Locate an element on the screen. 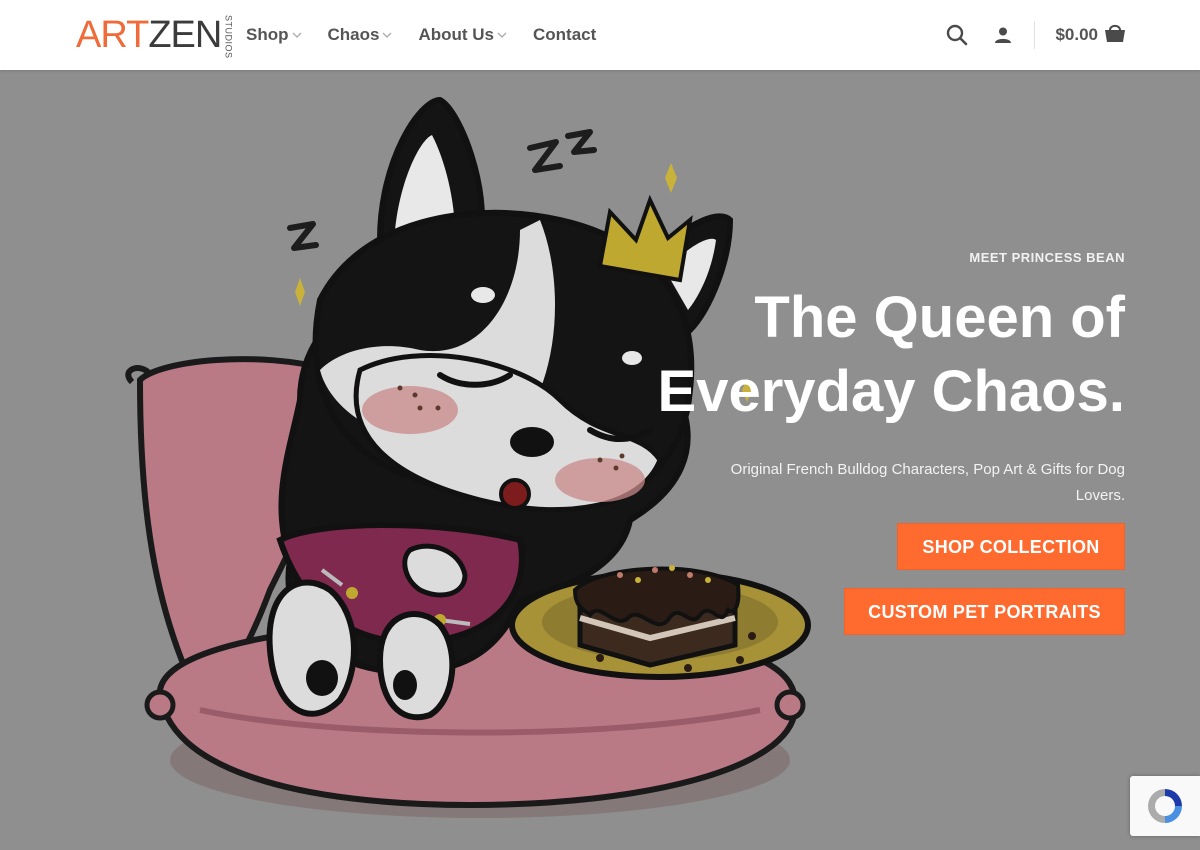 The image size is (1200, 850). hero-headline-line-1: The Queen of is located at coordinates (939, 317).